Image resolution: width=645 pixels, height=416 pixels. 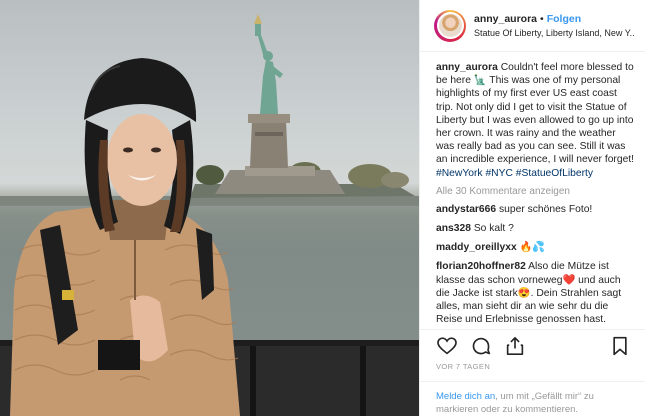 I want to click on heart-icon, so click(x=447, y=346).